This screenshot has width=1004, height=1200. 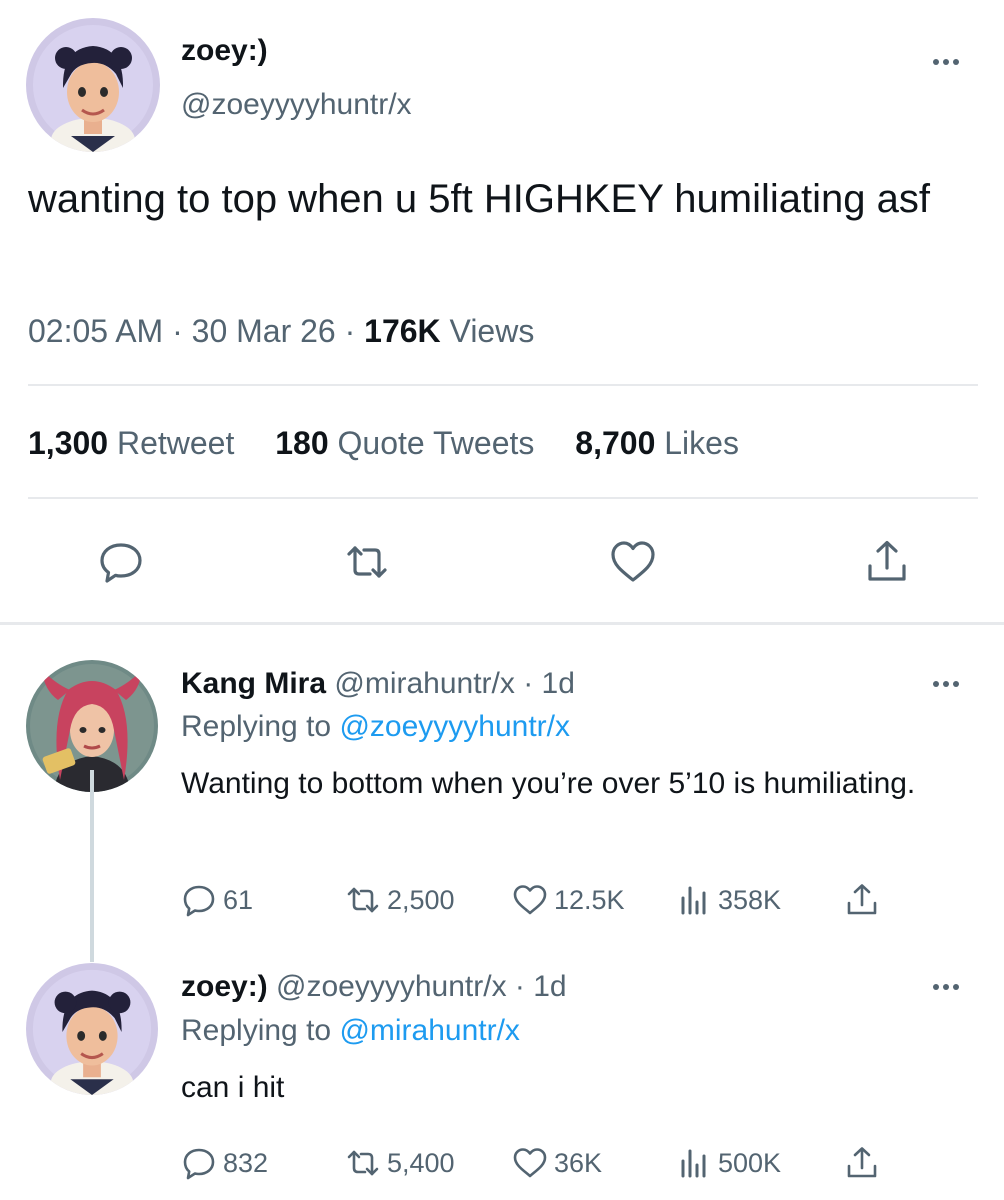 What do you see at coordinates (429, 1030) in the screenshot?
I see `replying-to-link: @mirahuntr/x` at bounding box center [429, 1030].